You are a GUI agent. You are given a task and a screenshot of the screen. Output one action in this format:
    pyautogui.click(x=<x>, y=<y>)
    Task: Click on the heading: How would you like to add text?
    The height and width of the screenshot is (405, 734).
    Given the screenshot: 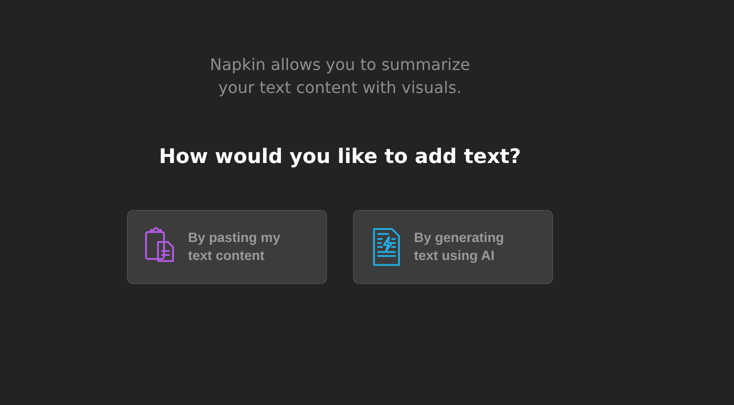 What is the action you would take?
    pyautogui.click(x=340, y=156)
    